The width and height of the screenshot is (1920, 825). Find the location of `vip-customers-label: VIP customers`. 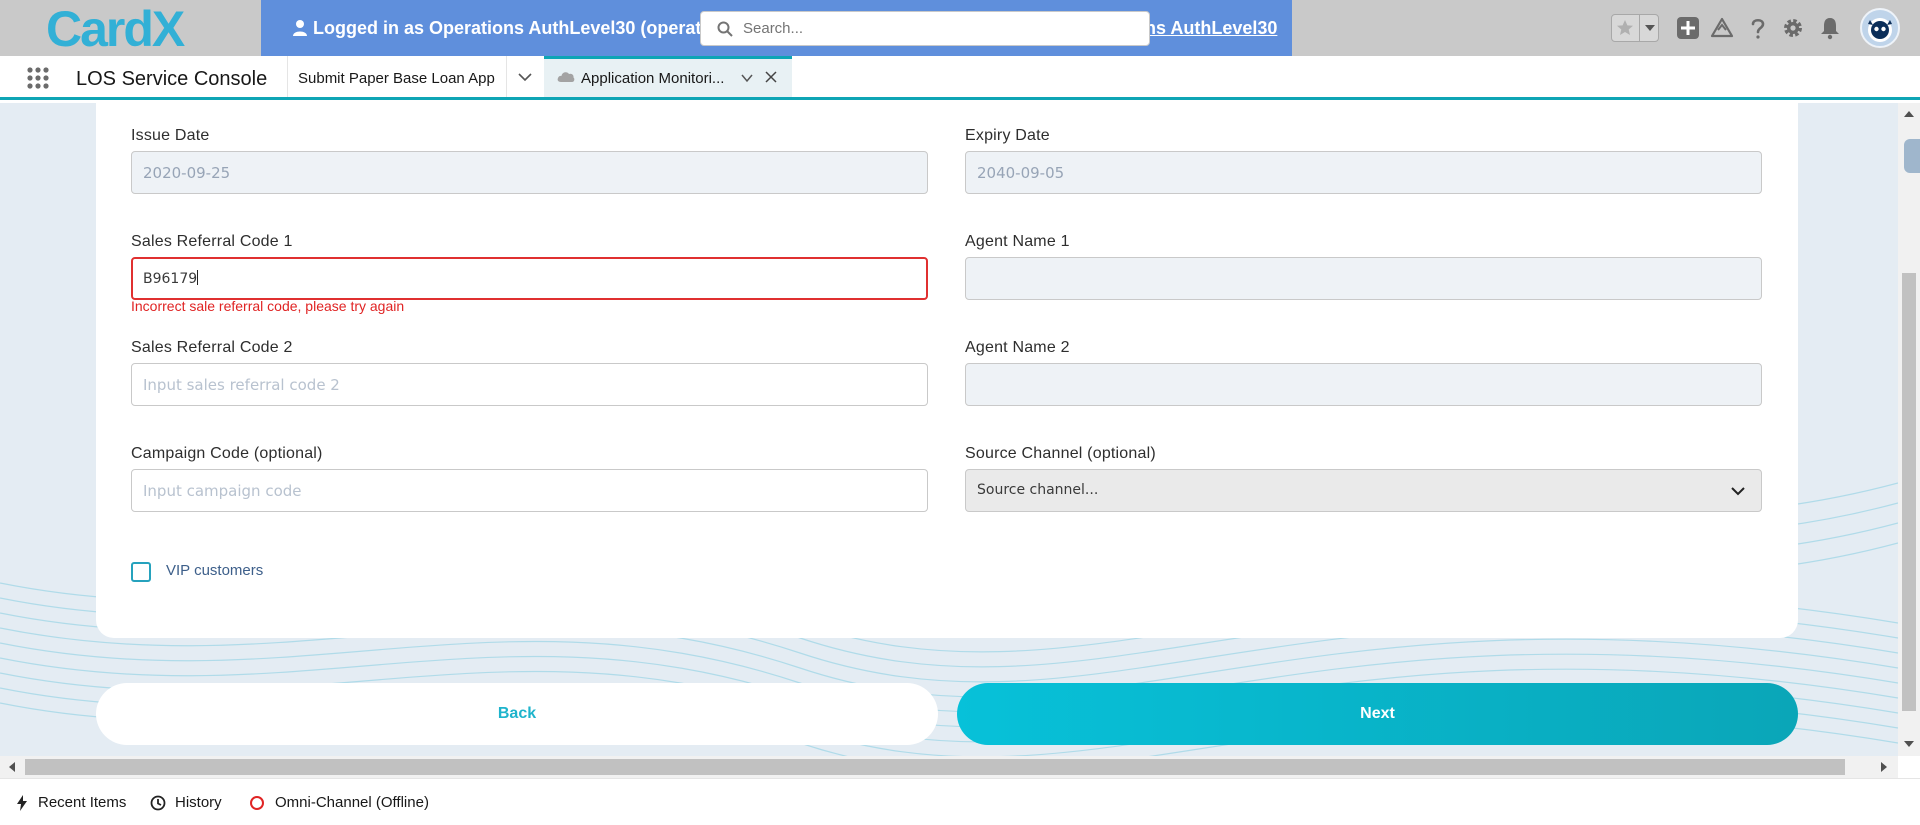

vip-customers-label: VIP customers is located at coordinates (214, 570).